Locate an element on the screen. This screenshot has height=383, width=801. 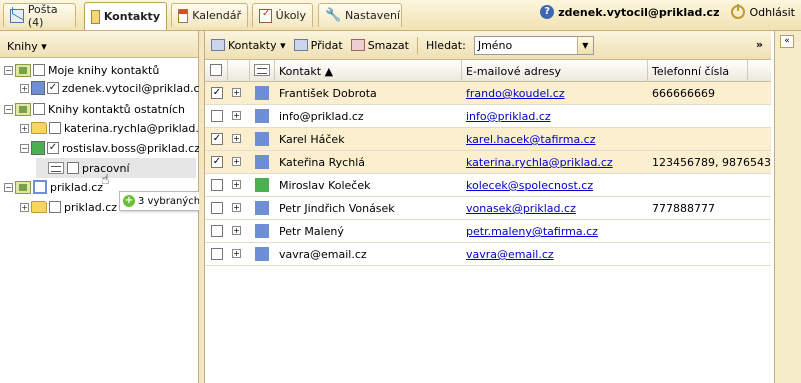
color-swatch is located at coordinates (38, 148).